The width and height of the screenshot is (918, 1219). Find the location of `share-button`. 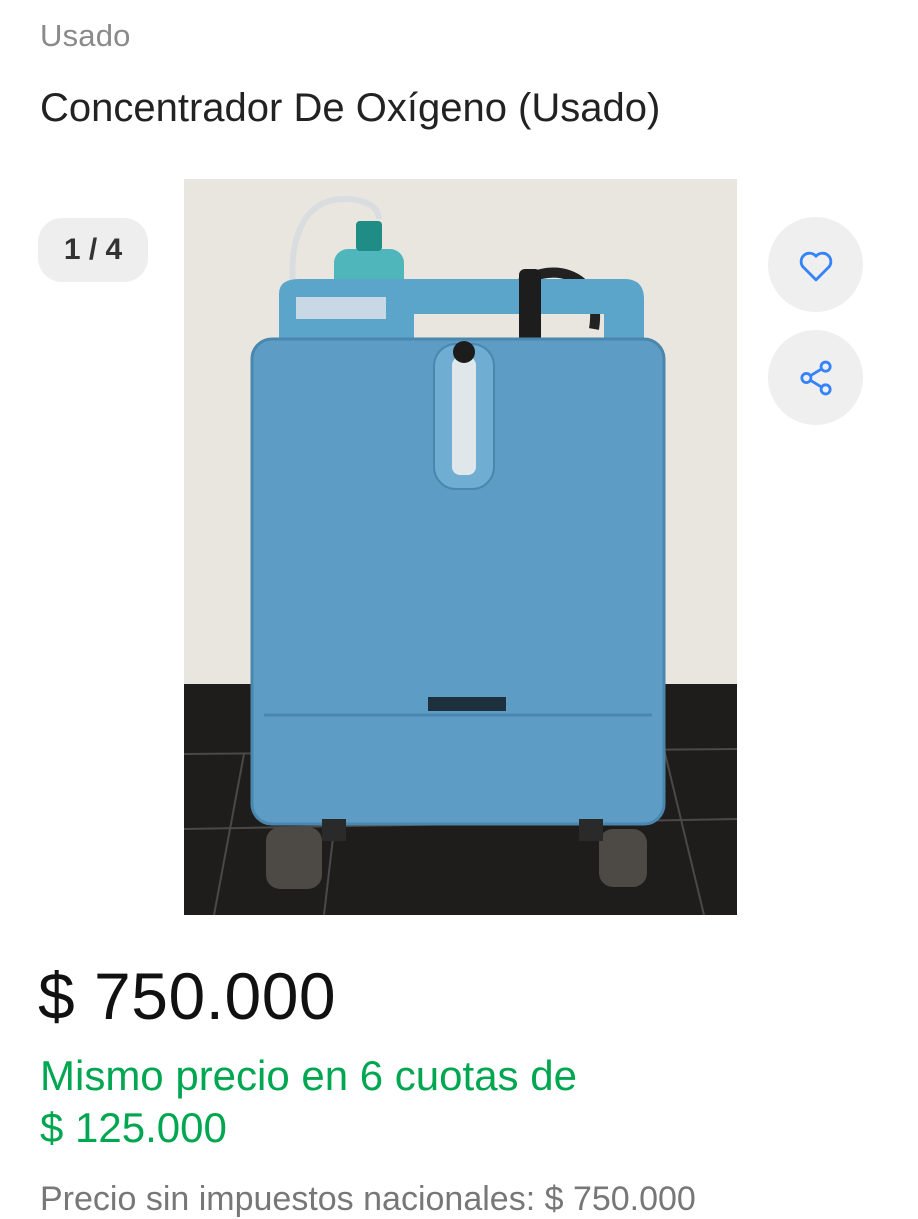

share-button is located at coordinates (815, 377).